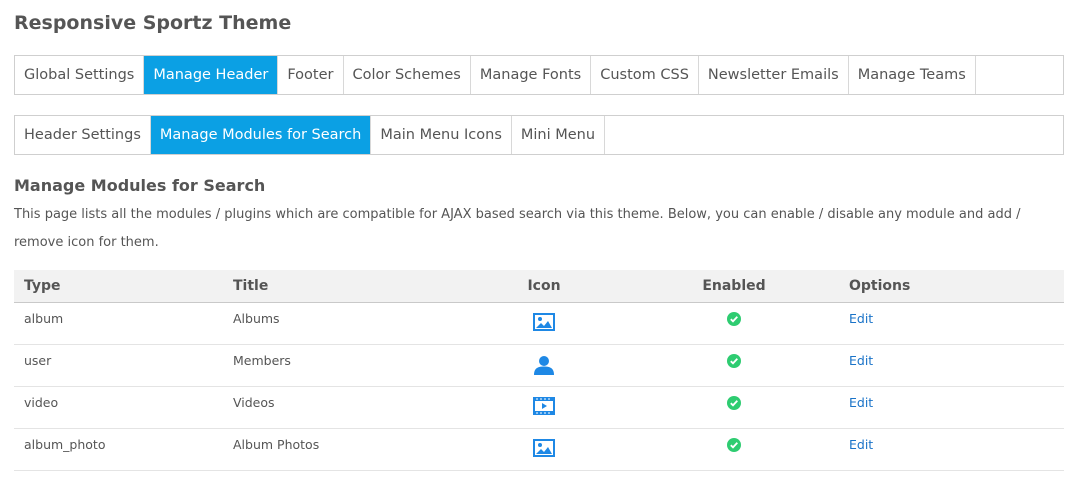  Describe the element at coordinates (341, 407) in the screenshot. I see `title-cell: Videos` at that location.